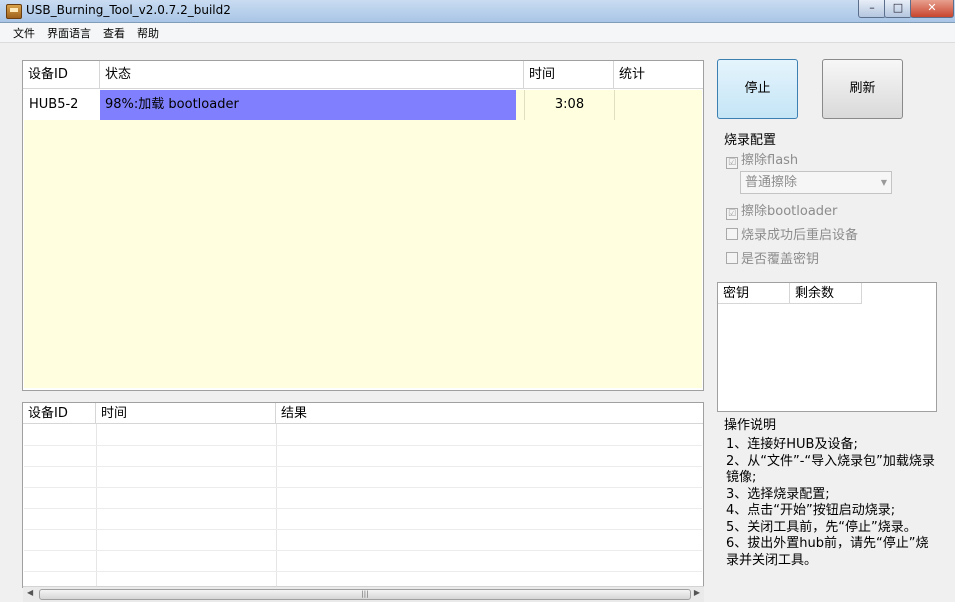 This screenshot has height=602, width=955. I want to click on instruction-line: 4、点击“开始”按钮启动烧录;, so click(811, 510).